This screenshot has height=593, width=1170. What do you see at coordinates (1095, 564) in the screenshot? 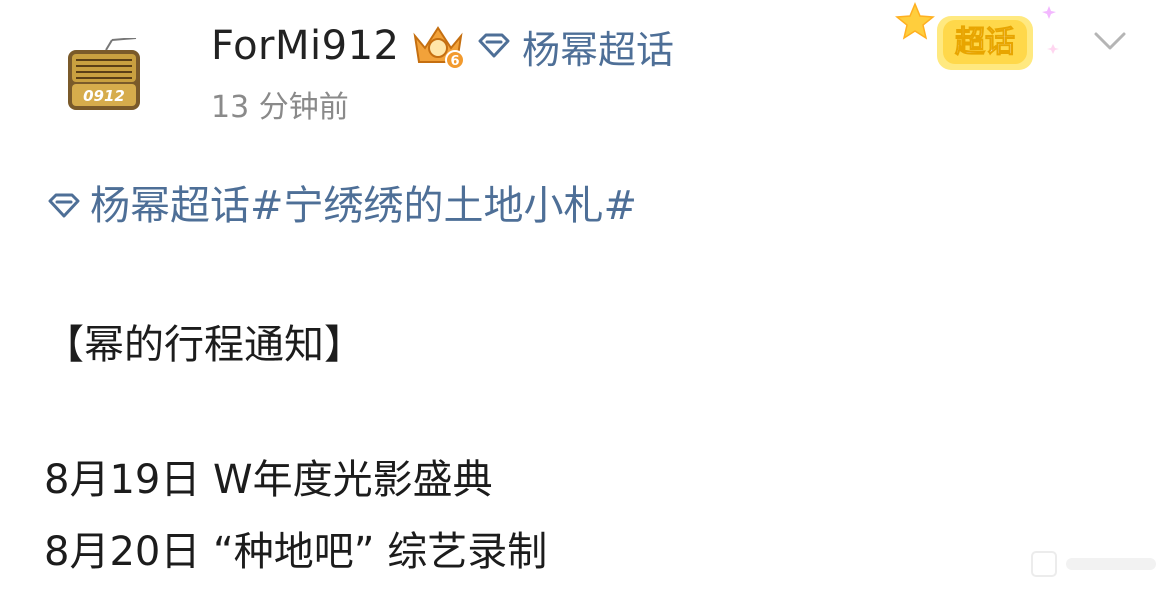
I see `watermark` at bounding box center [1095, 564].